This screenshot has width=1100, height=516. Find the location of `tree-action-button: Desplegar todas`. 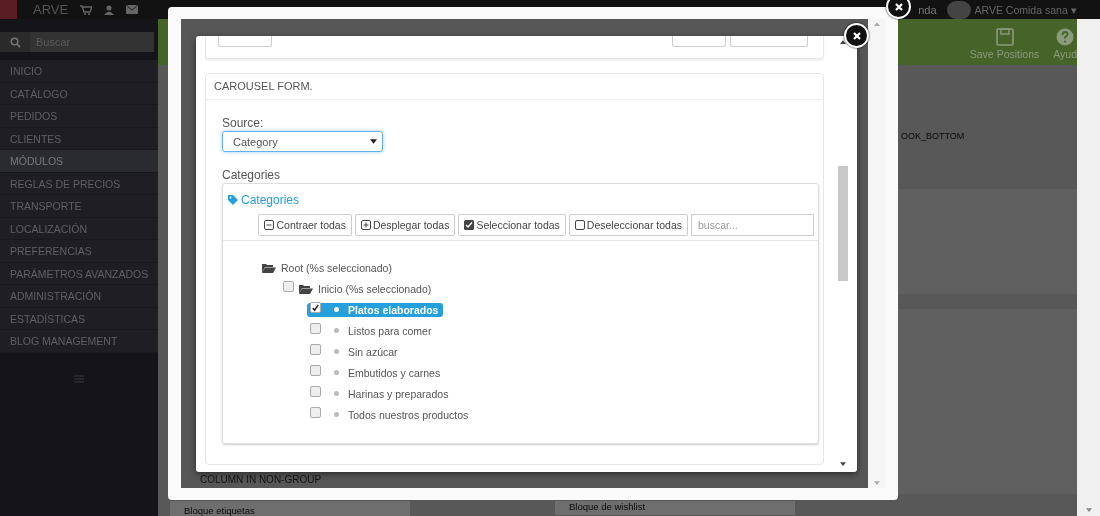

tree-action-button: Desplegar todas is located at coordinates (405, 225).